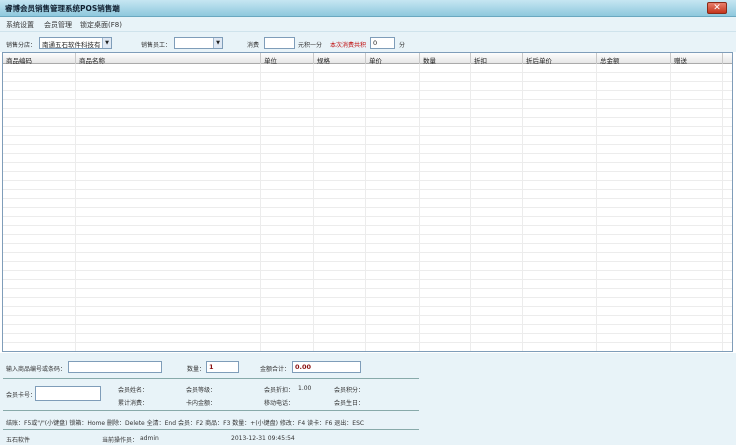 This screenshot has height=445, width=736. I want to click on col-unit-price: 单价, so click(393, 58).